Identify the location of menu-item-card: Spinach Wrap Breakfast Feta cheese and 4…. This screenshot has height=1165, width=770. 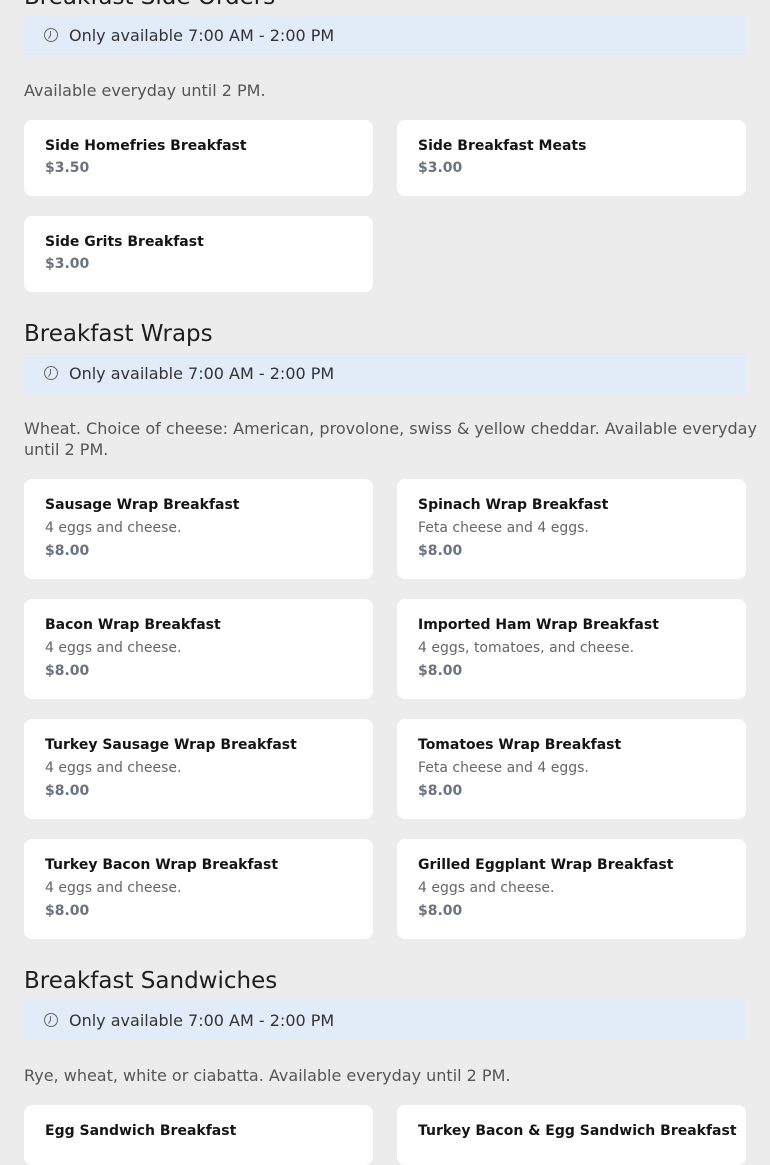
(571, 529).